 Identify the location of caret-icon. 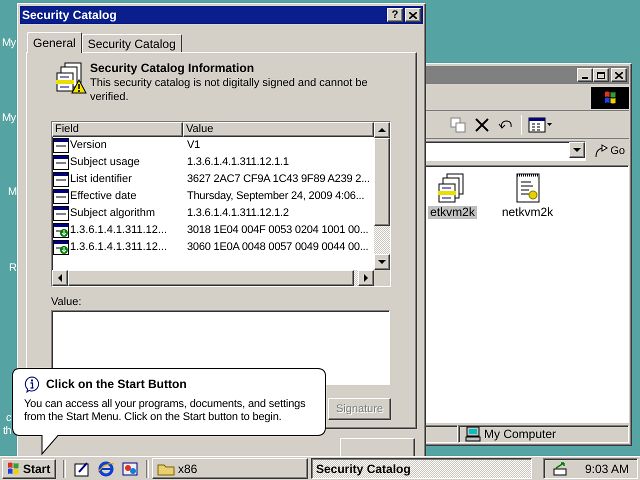
(549, 124).